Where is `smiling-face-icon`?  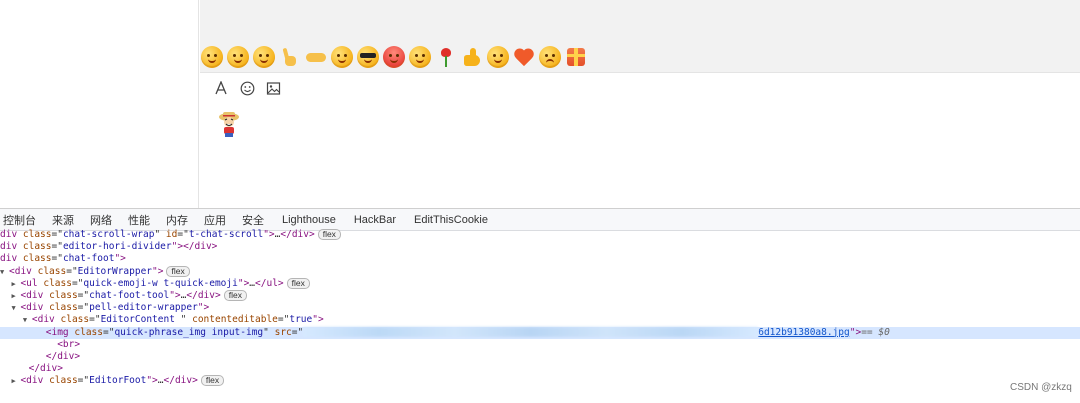
smiling-face-icon is located at coordinates (420, 57).